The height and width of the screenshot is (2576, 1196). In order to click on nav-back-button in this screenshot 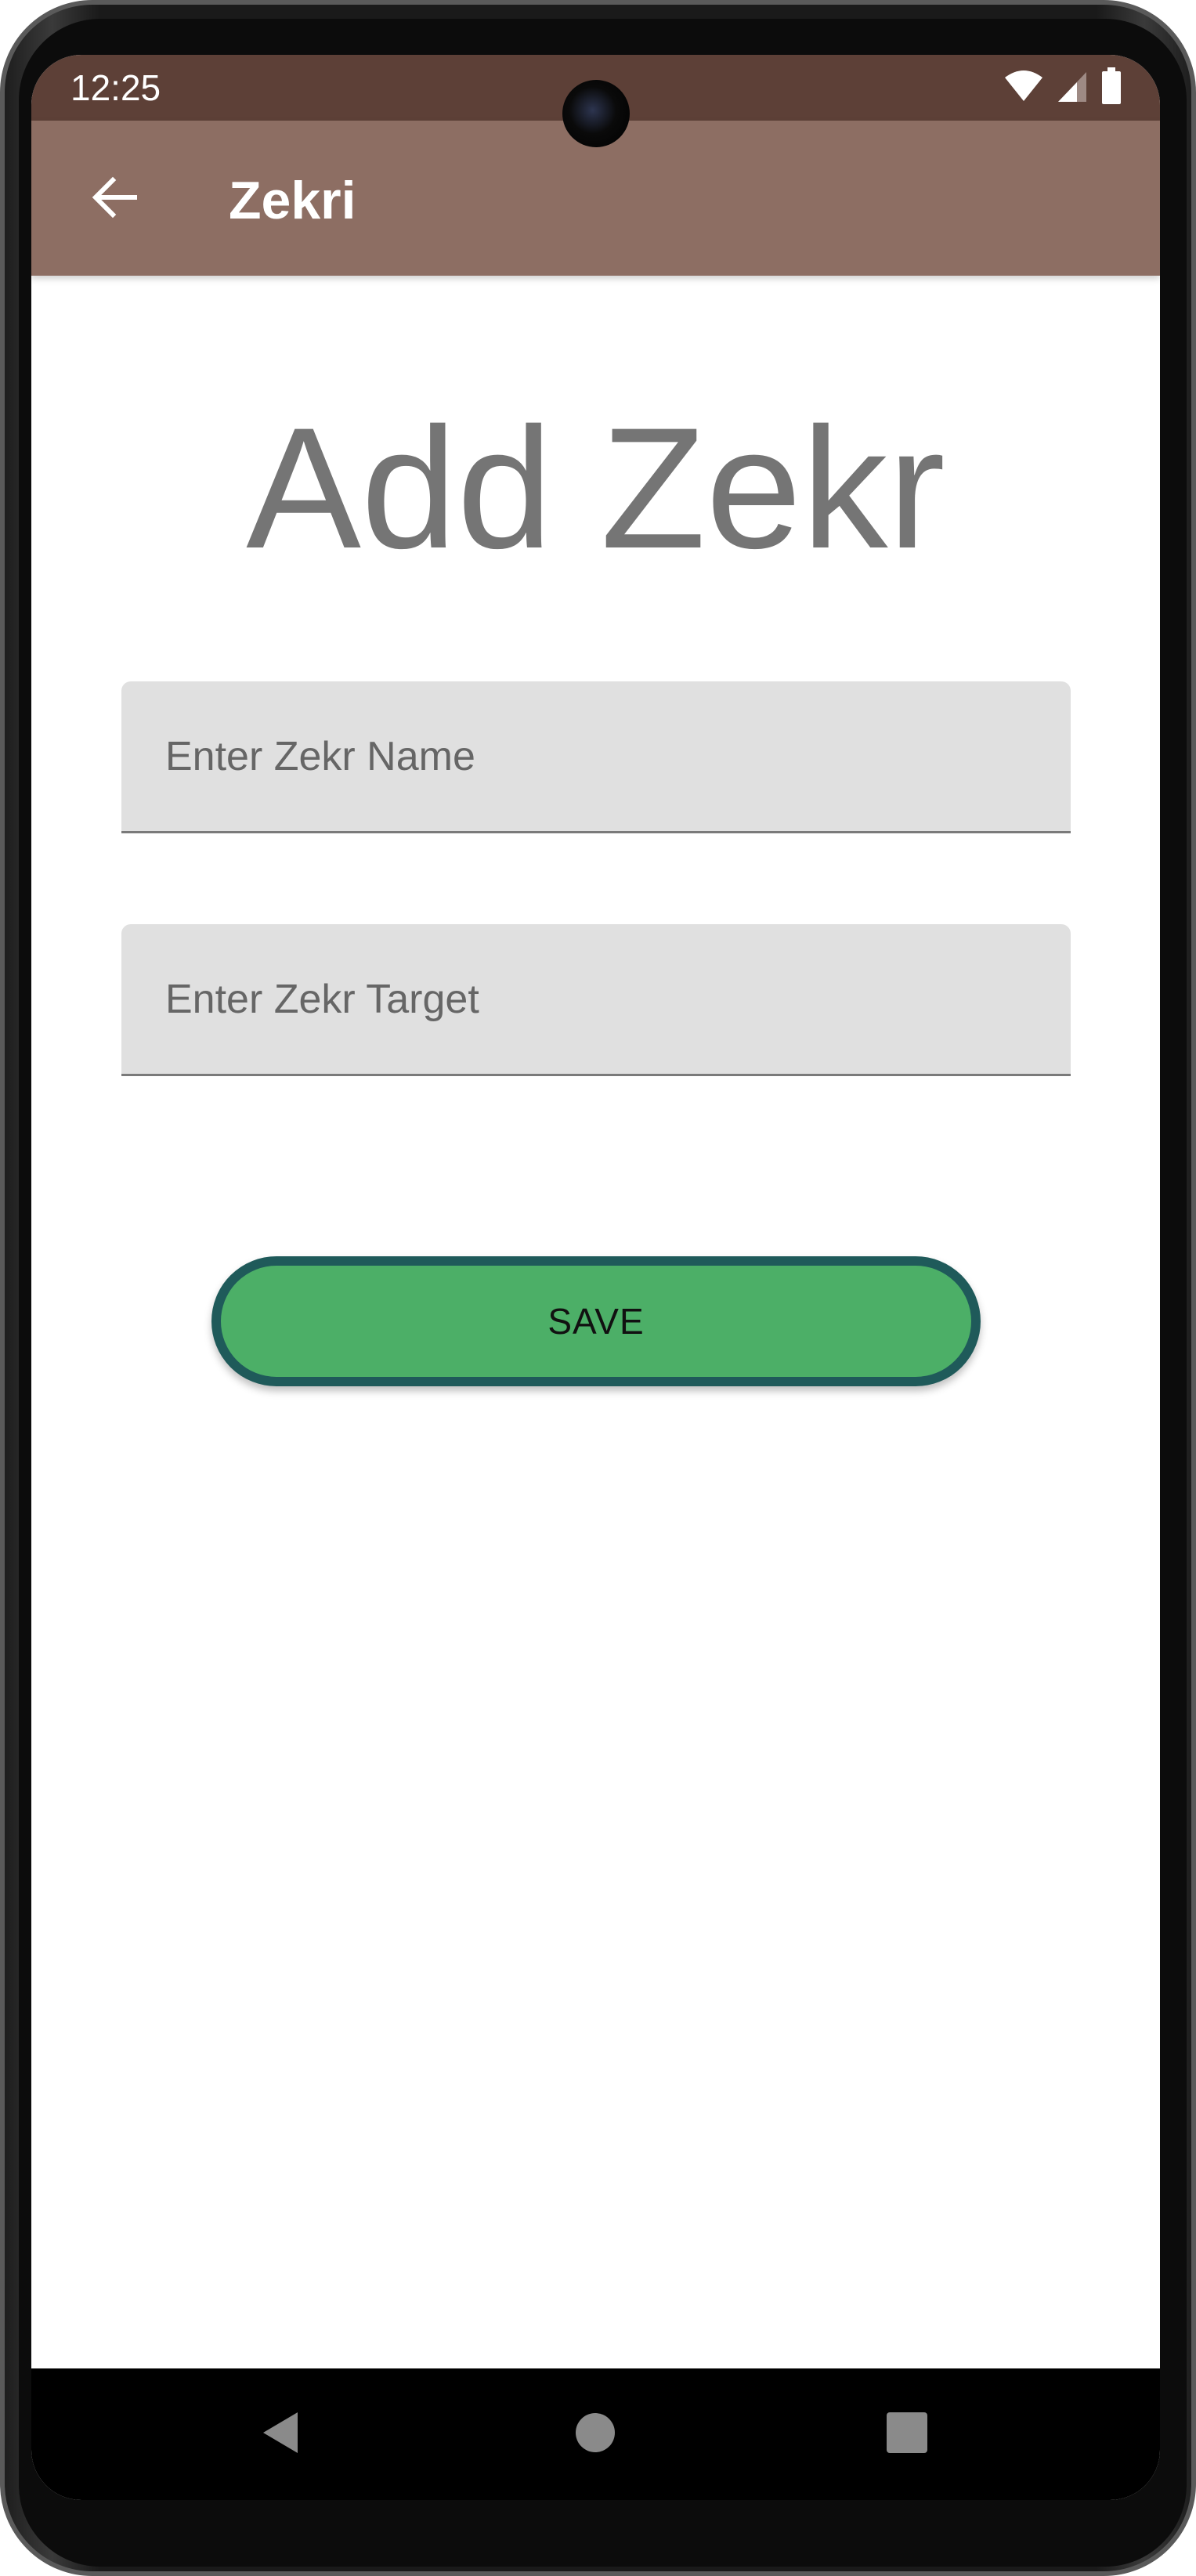, I will do `click(280, 2434)`.